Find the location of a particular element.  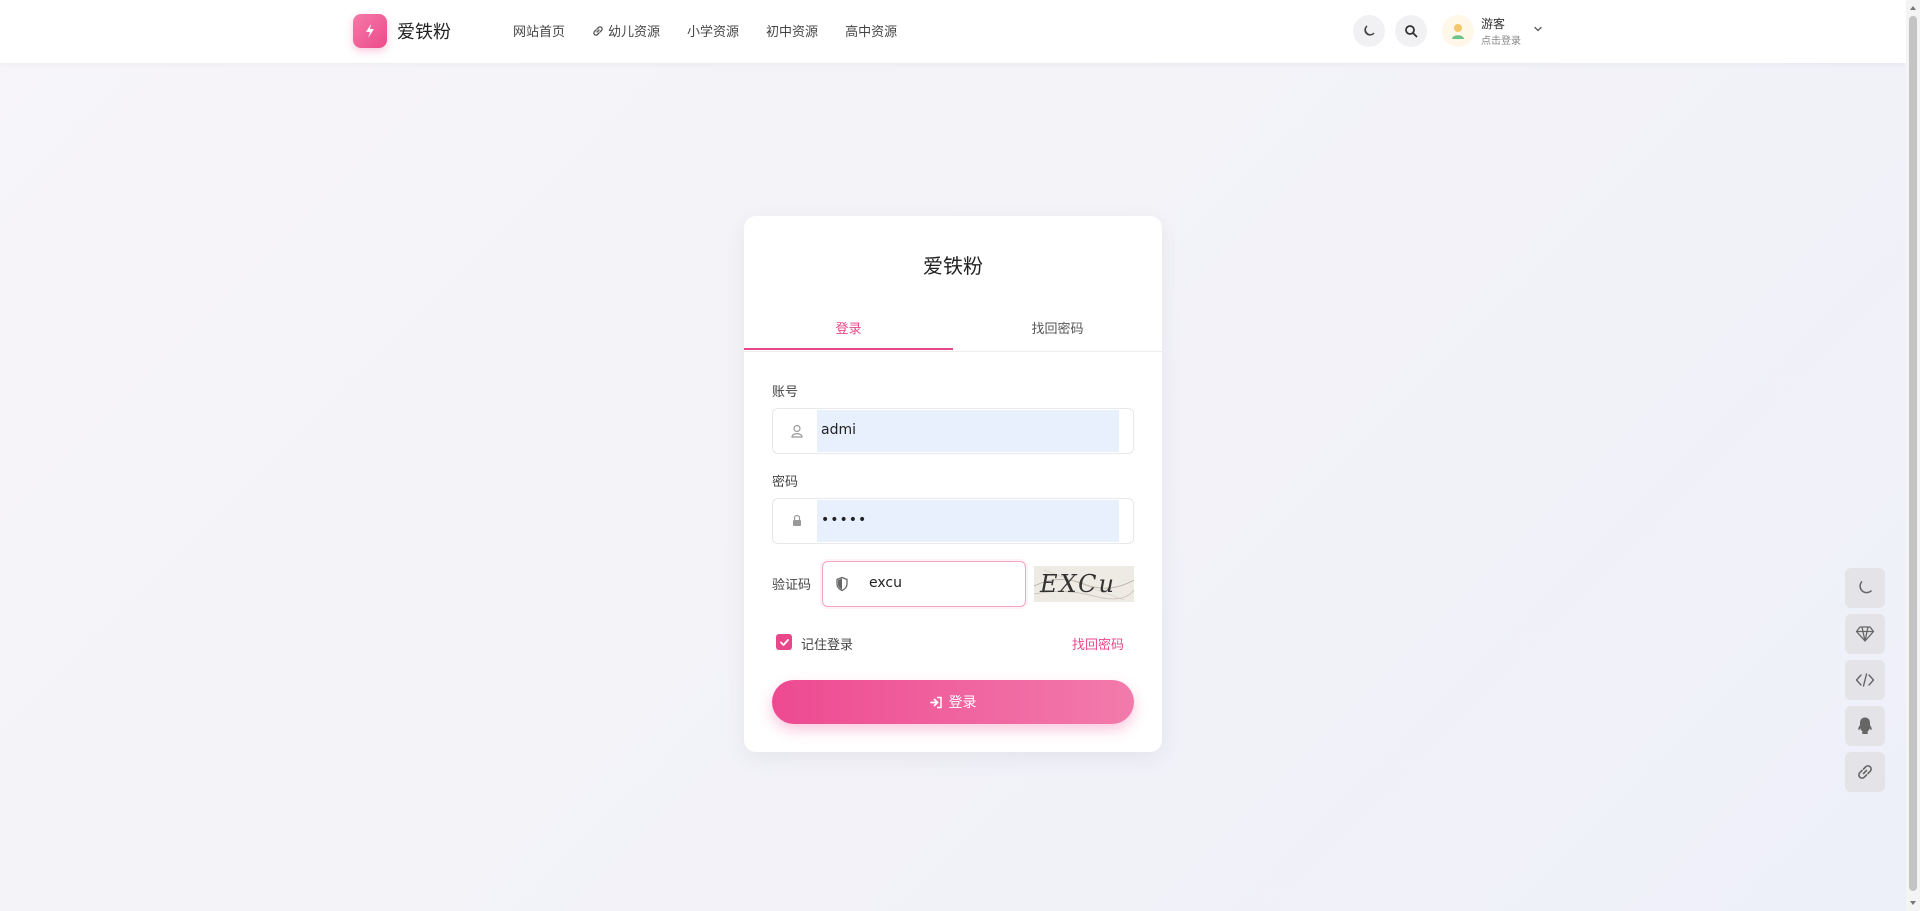

nav-item-primary: 小学资源 is located at coordinates (713, 30).